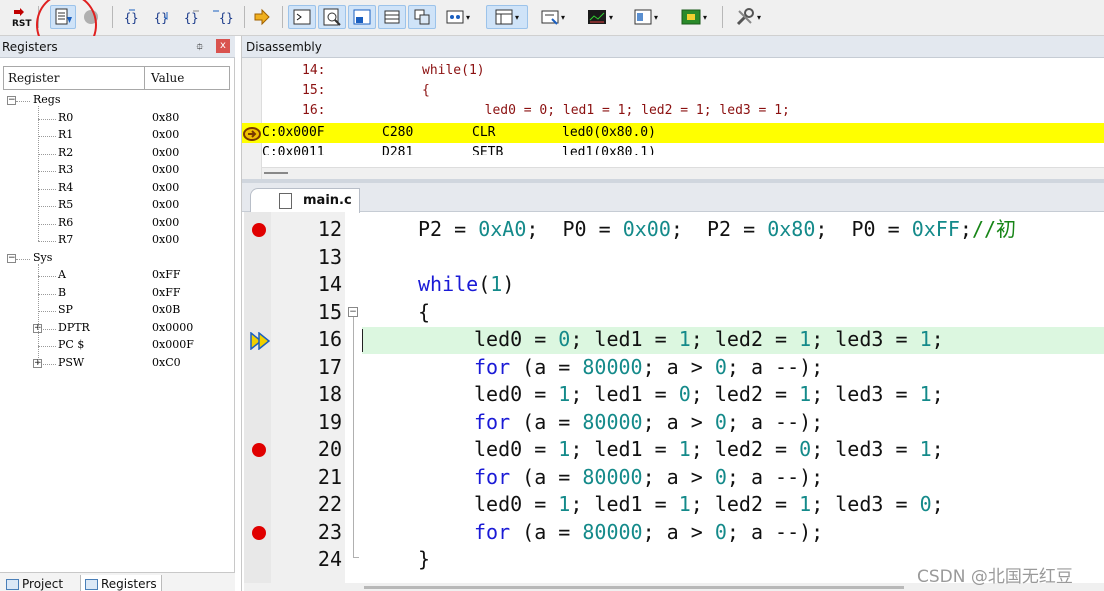  Describe the element at coordinates (709, 504) in the screenshot. I see `code-line: led0 = 1; led1 = 1; led2 = 1; led3 = 0;` at that location.